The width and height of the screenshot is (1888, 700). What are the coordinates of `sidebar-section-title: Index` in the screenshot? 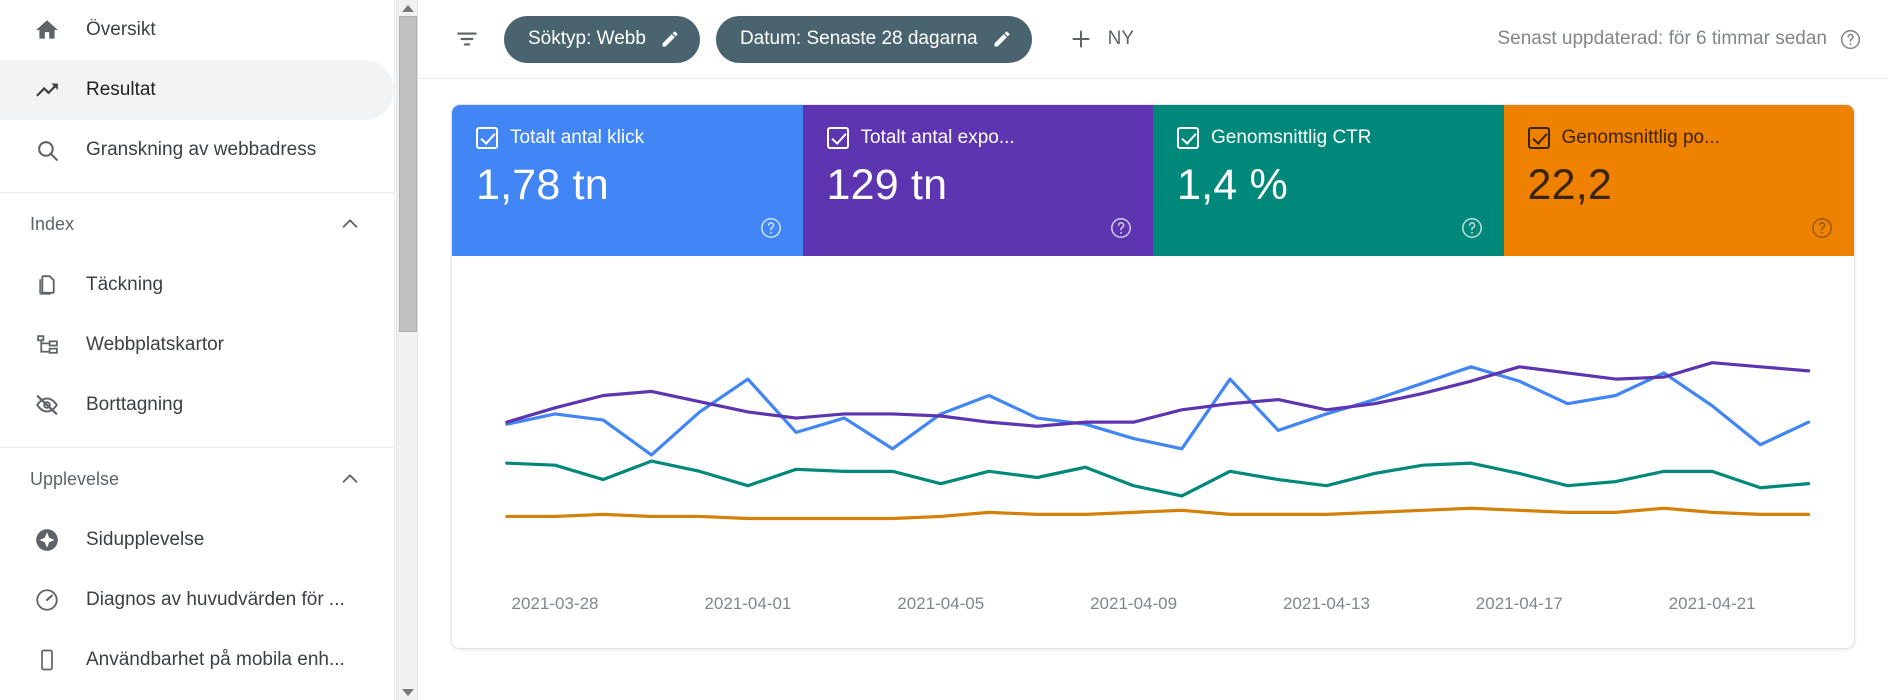 It's located at (52, 223).